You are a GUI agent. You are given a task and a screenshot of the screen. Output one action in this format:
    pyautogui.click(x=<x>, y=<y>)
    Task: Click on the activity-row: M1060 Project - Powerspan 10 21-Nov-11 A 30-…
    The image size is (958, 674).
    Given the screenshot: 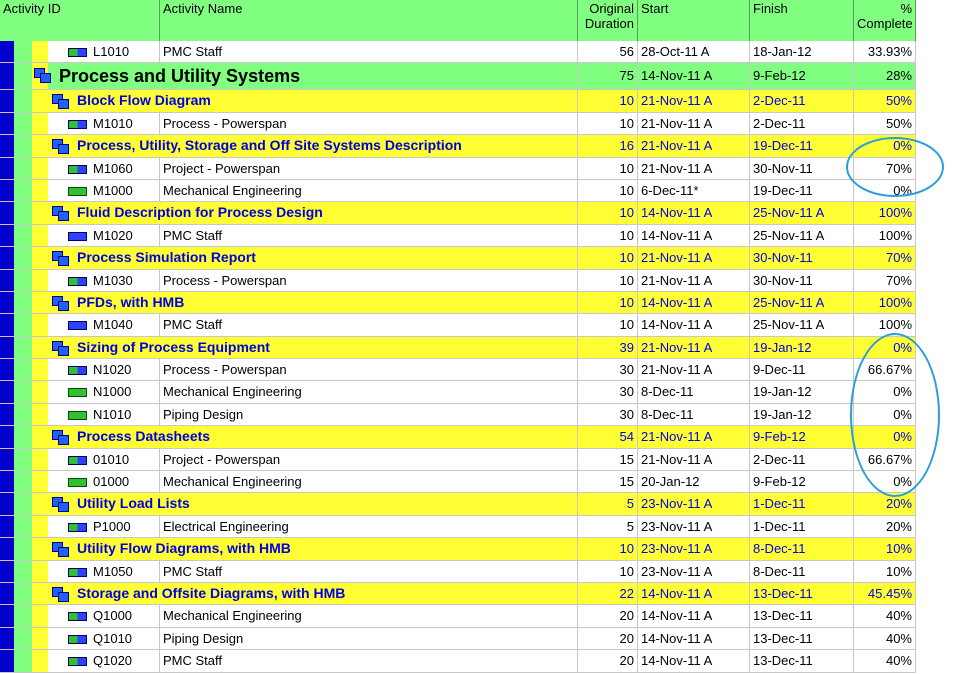 What is the action you would take?
    pyautogui.click(x=458, y=168)
    